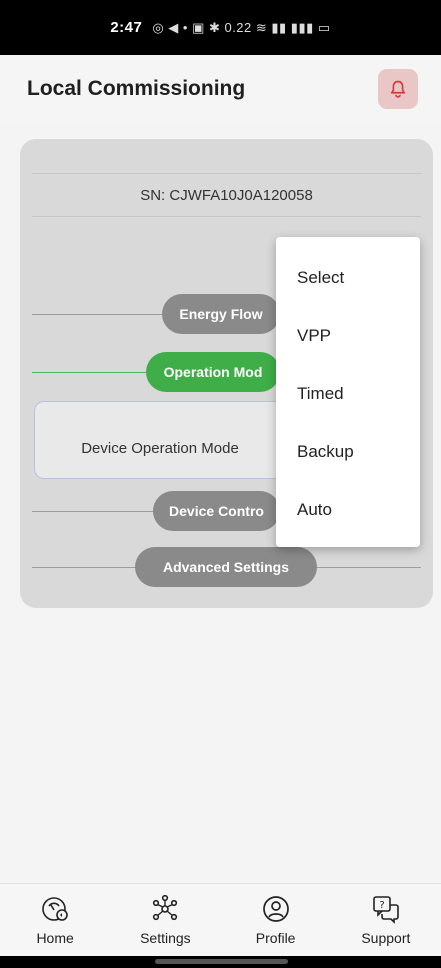 This screenshot has width=441, height=968. What do you see at coordinates (348, 404) in the screenshot?
I see `dropdown-option-timed: Timed` at bounding box center [348, 404].